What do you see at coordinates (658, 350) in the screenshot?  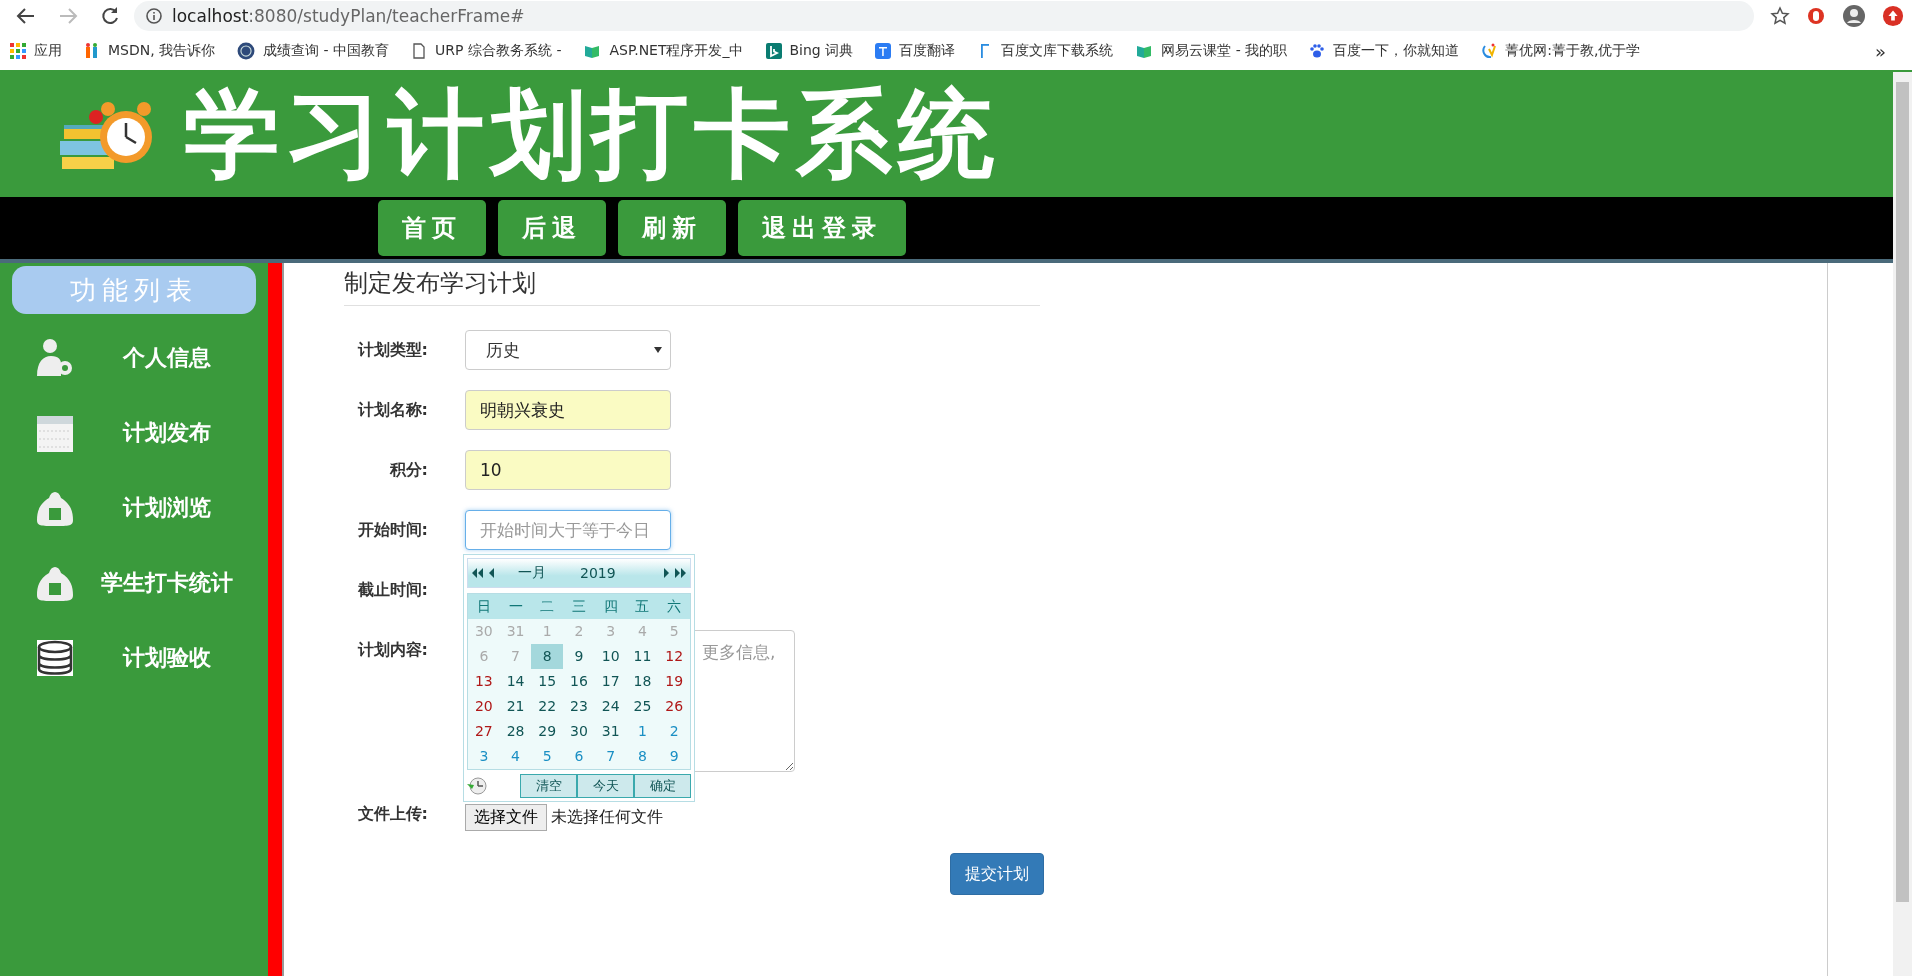 I see `caret-icon` at bounding box center [658, 350].